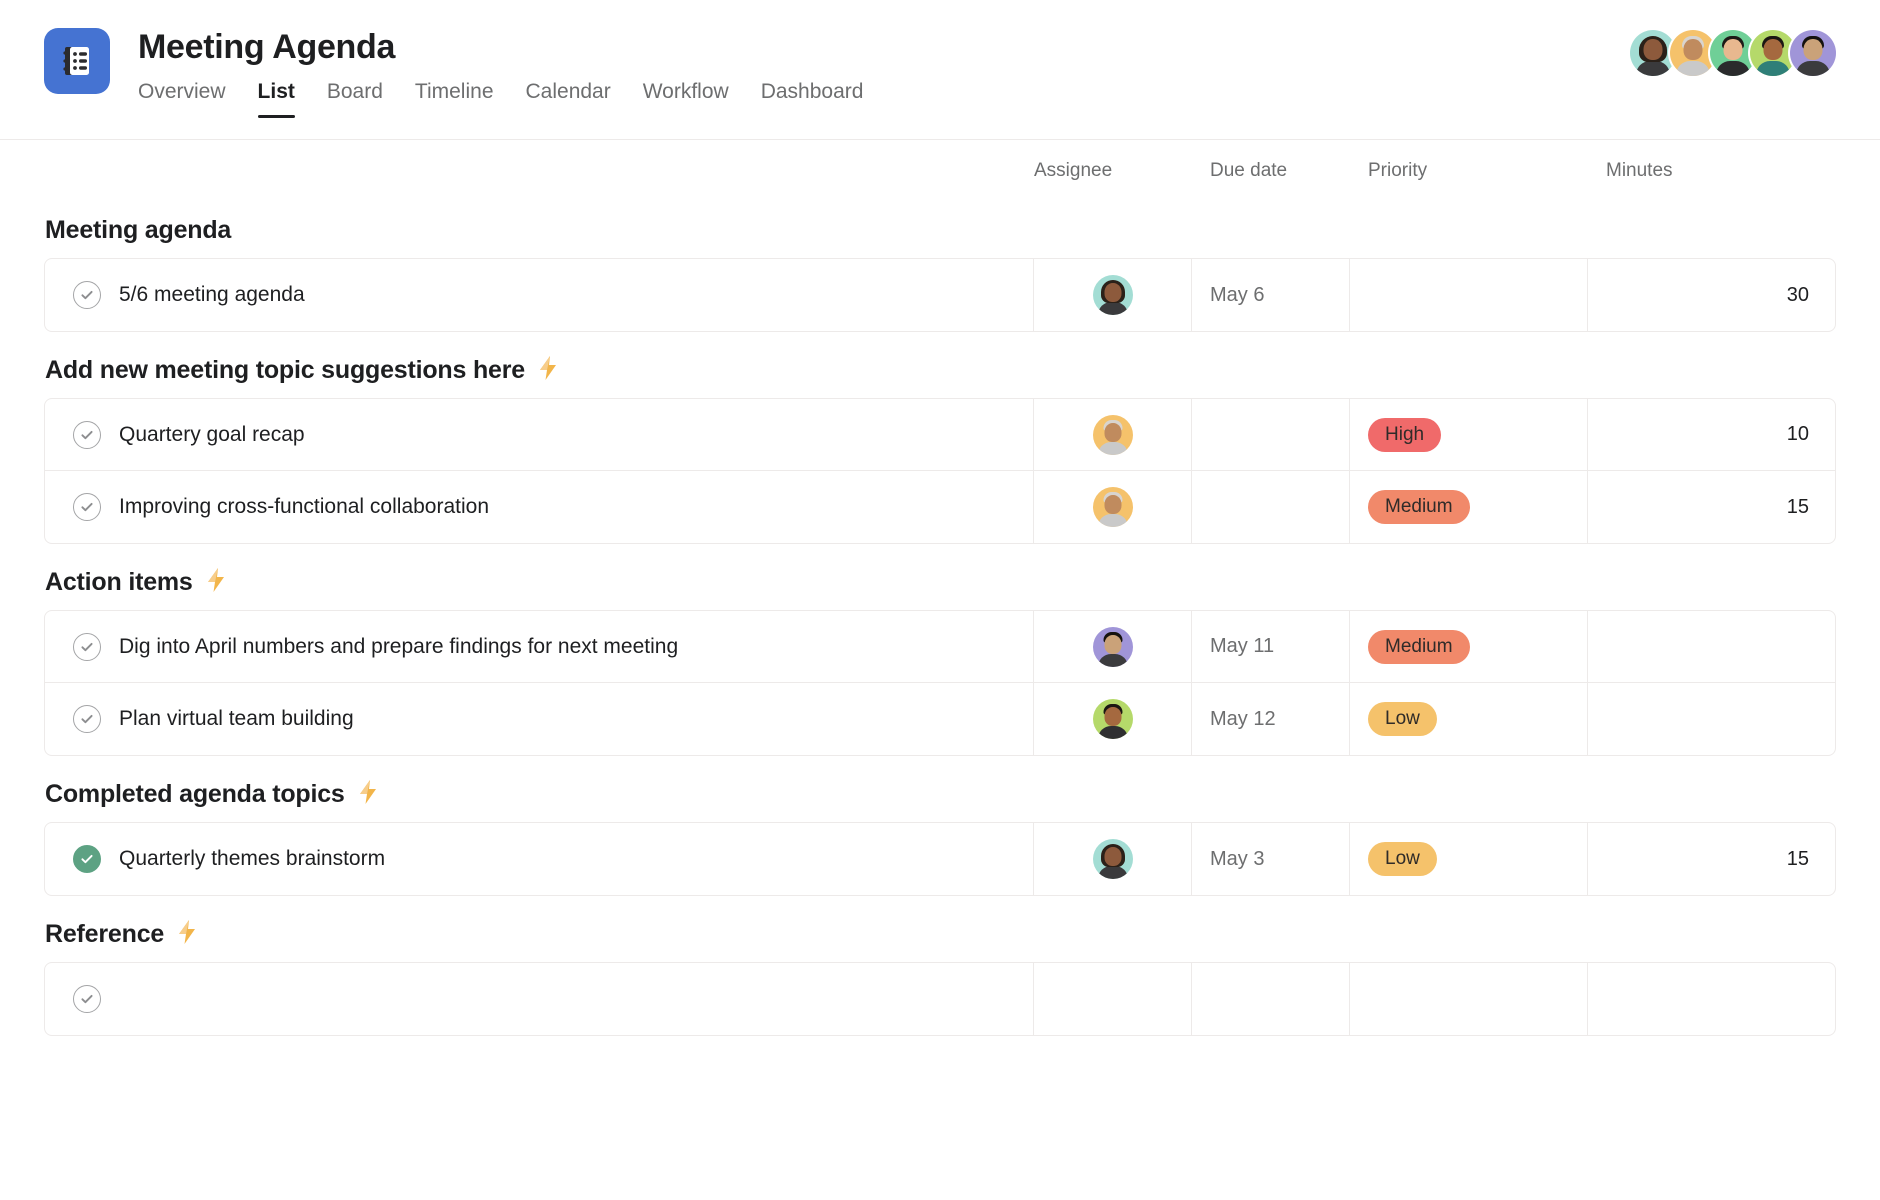 The width and height of the screenshot is (1880, 1200). I want to click on column-header-due-date: Due date, so click(1271, 171).